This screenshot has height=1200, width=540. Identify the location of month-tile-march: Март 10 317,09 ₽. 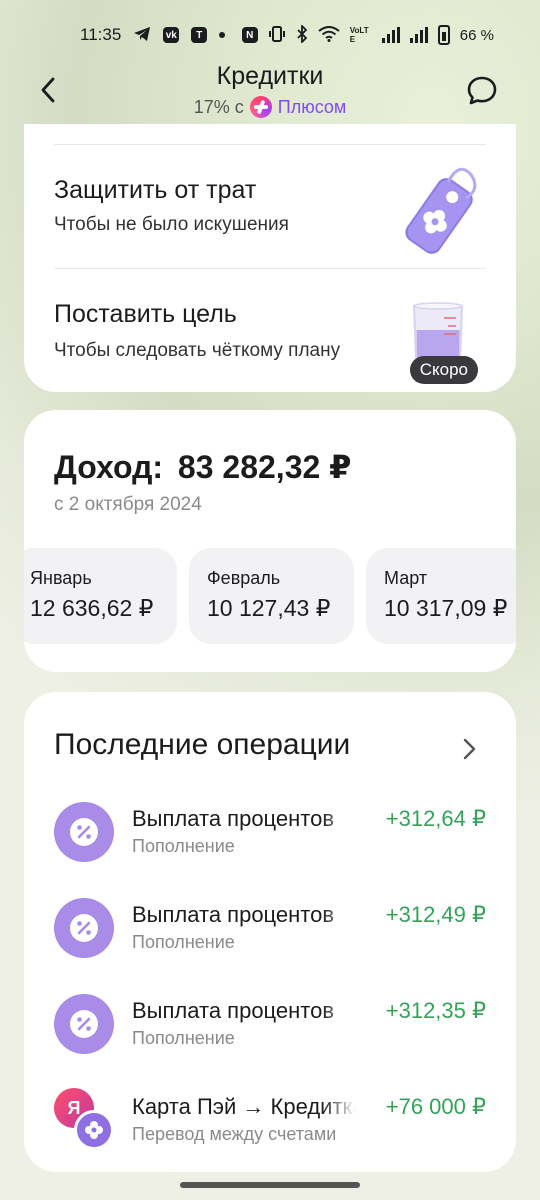
(441, 596).